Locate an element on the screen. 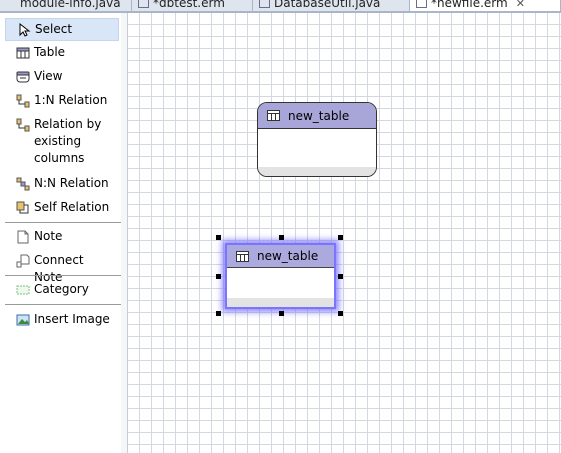 The image size is (561, 453). palette-nn-relation: N:N Relation is located at coordinates (62, 183).